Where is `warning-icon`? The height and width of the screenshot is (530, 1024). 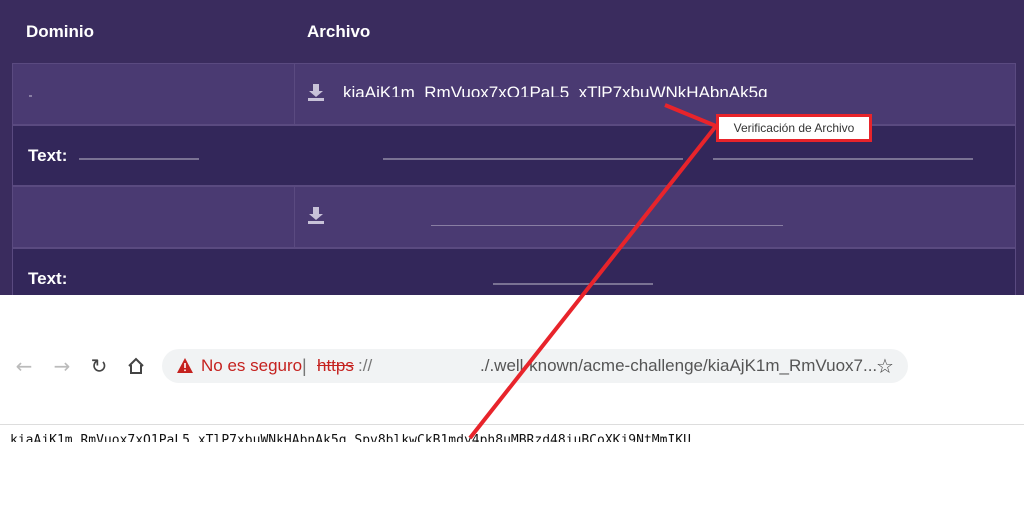 warning-icon is located at coordinates (185, 366).